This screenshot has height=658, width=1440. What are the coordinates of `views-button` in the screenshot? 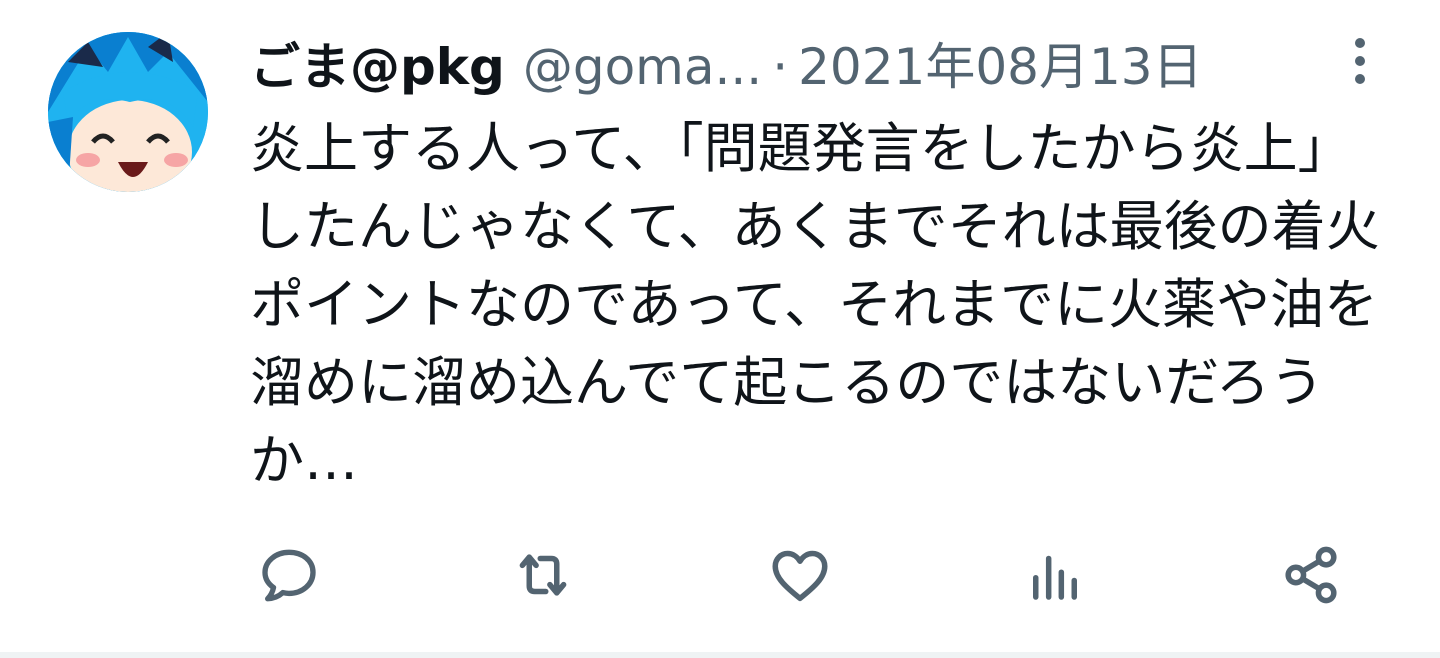 It's located at (1055, 575).